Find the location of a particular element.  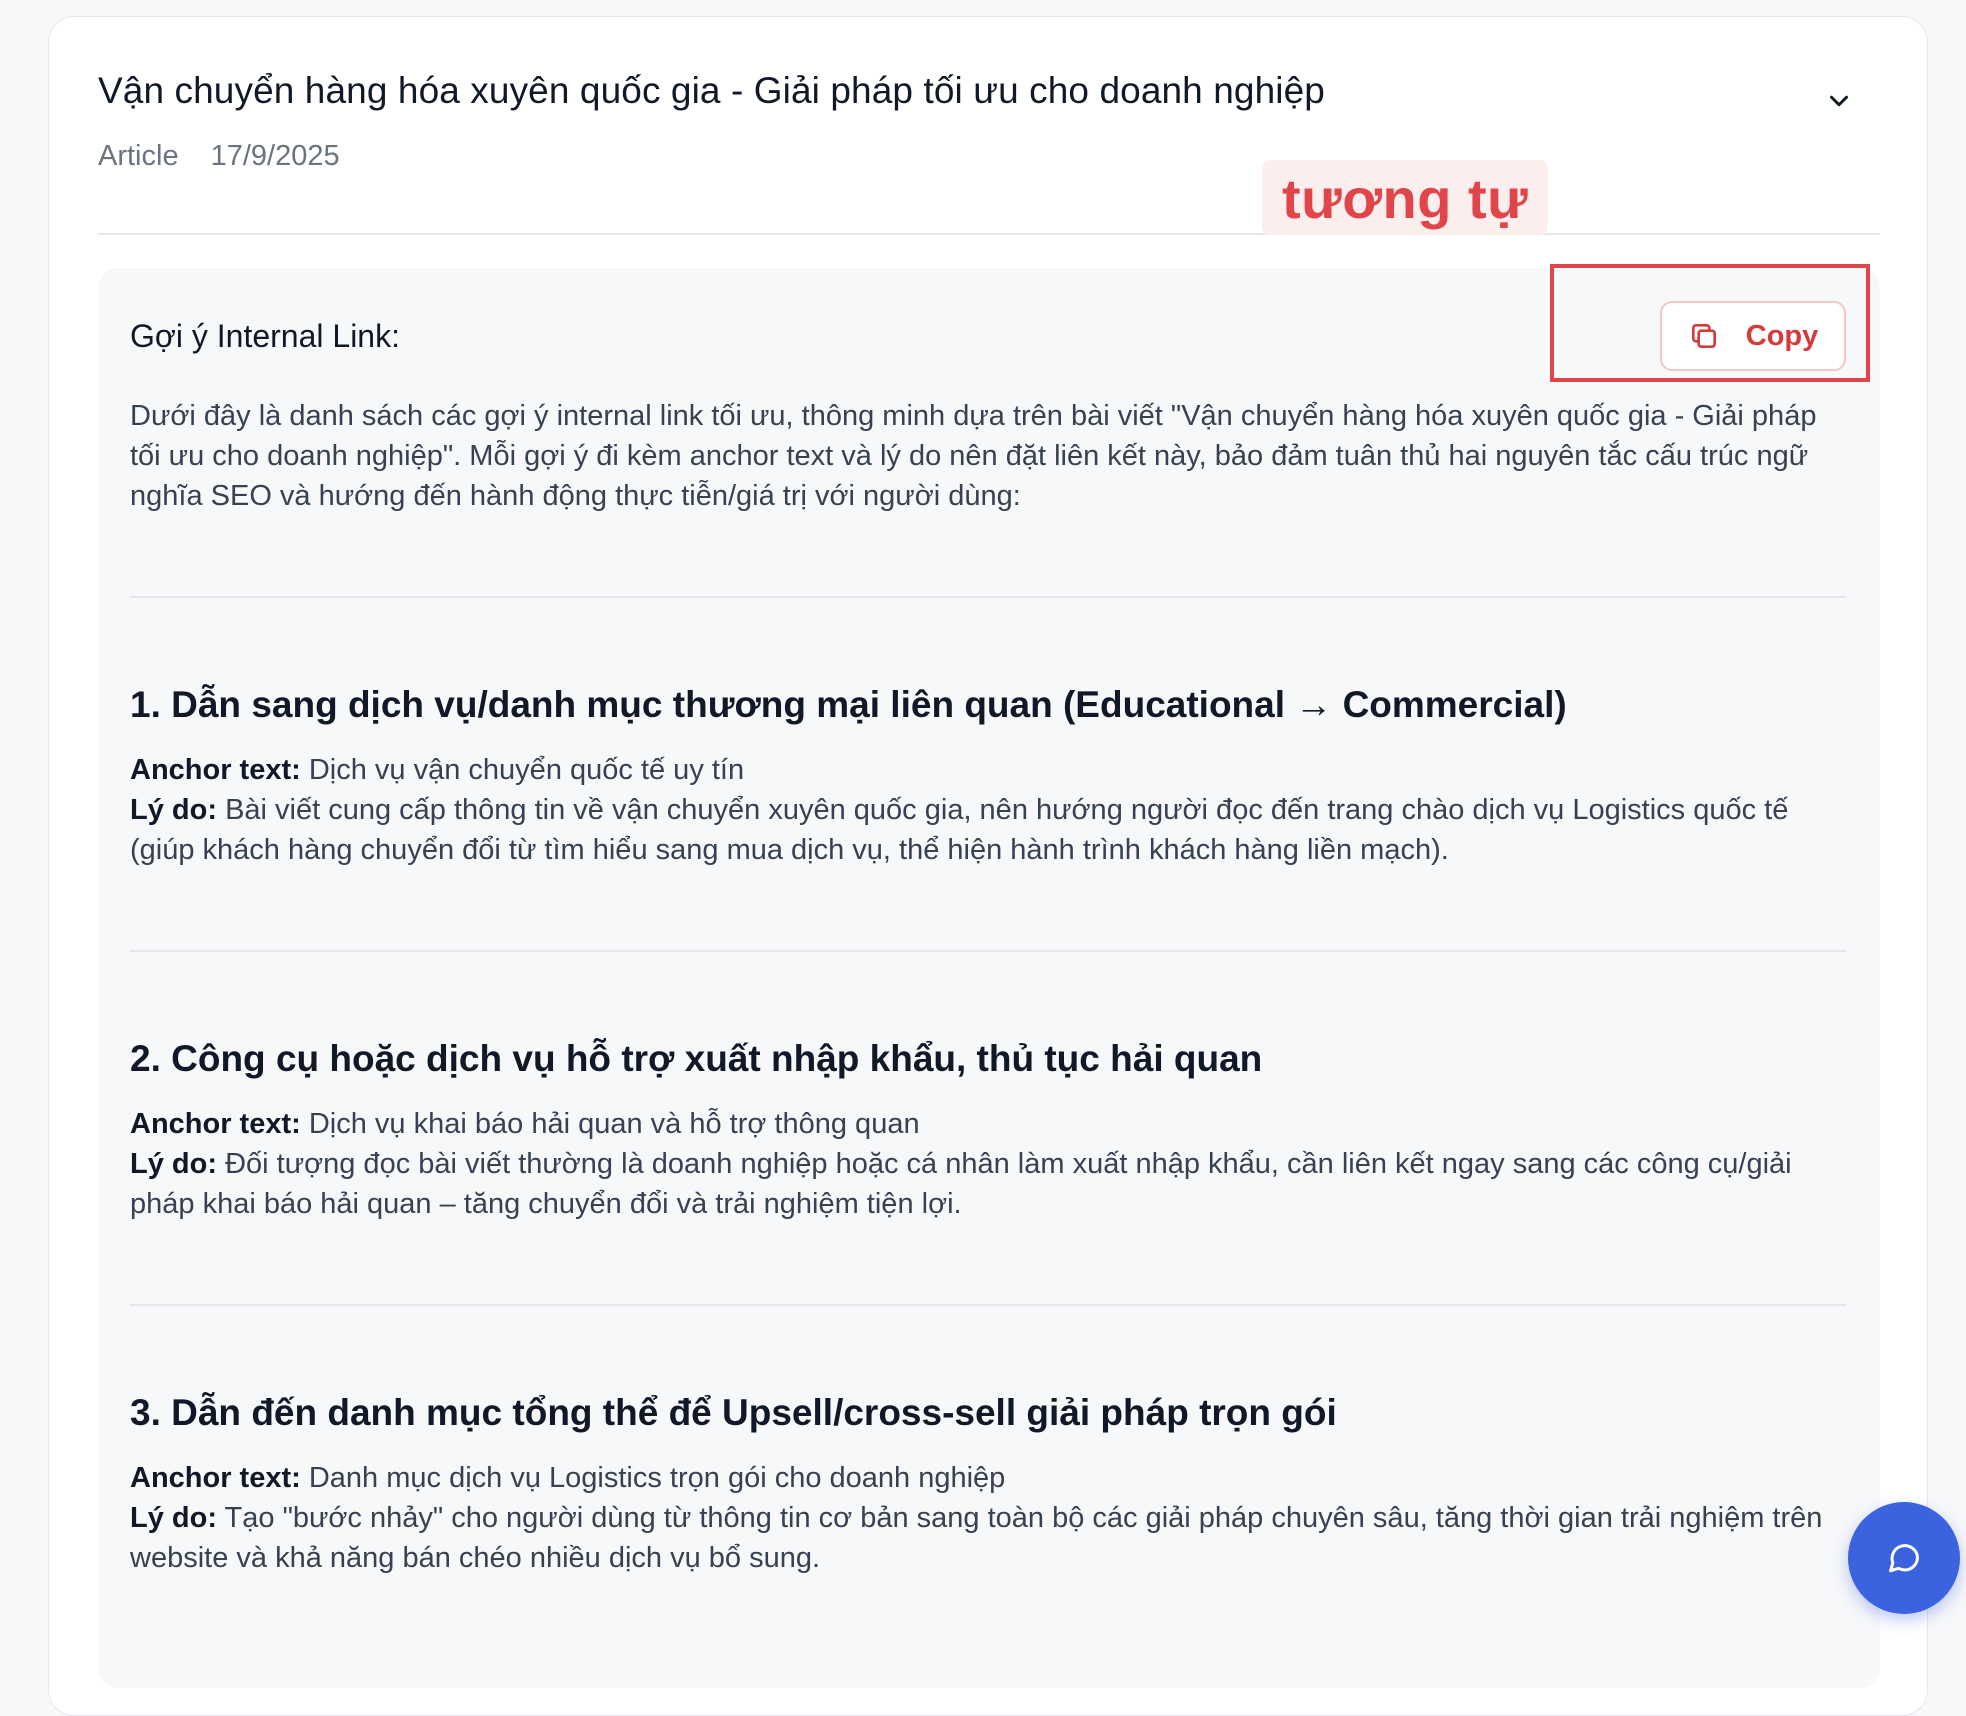

copy-icon is located at coordinates (1703, 336).